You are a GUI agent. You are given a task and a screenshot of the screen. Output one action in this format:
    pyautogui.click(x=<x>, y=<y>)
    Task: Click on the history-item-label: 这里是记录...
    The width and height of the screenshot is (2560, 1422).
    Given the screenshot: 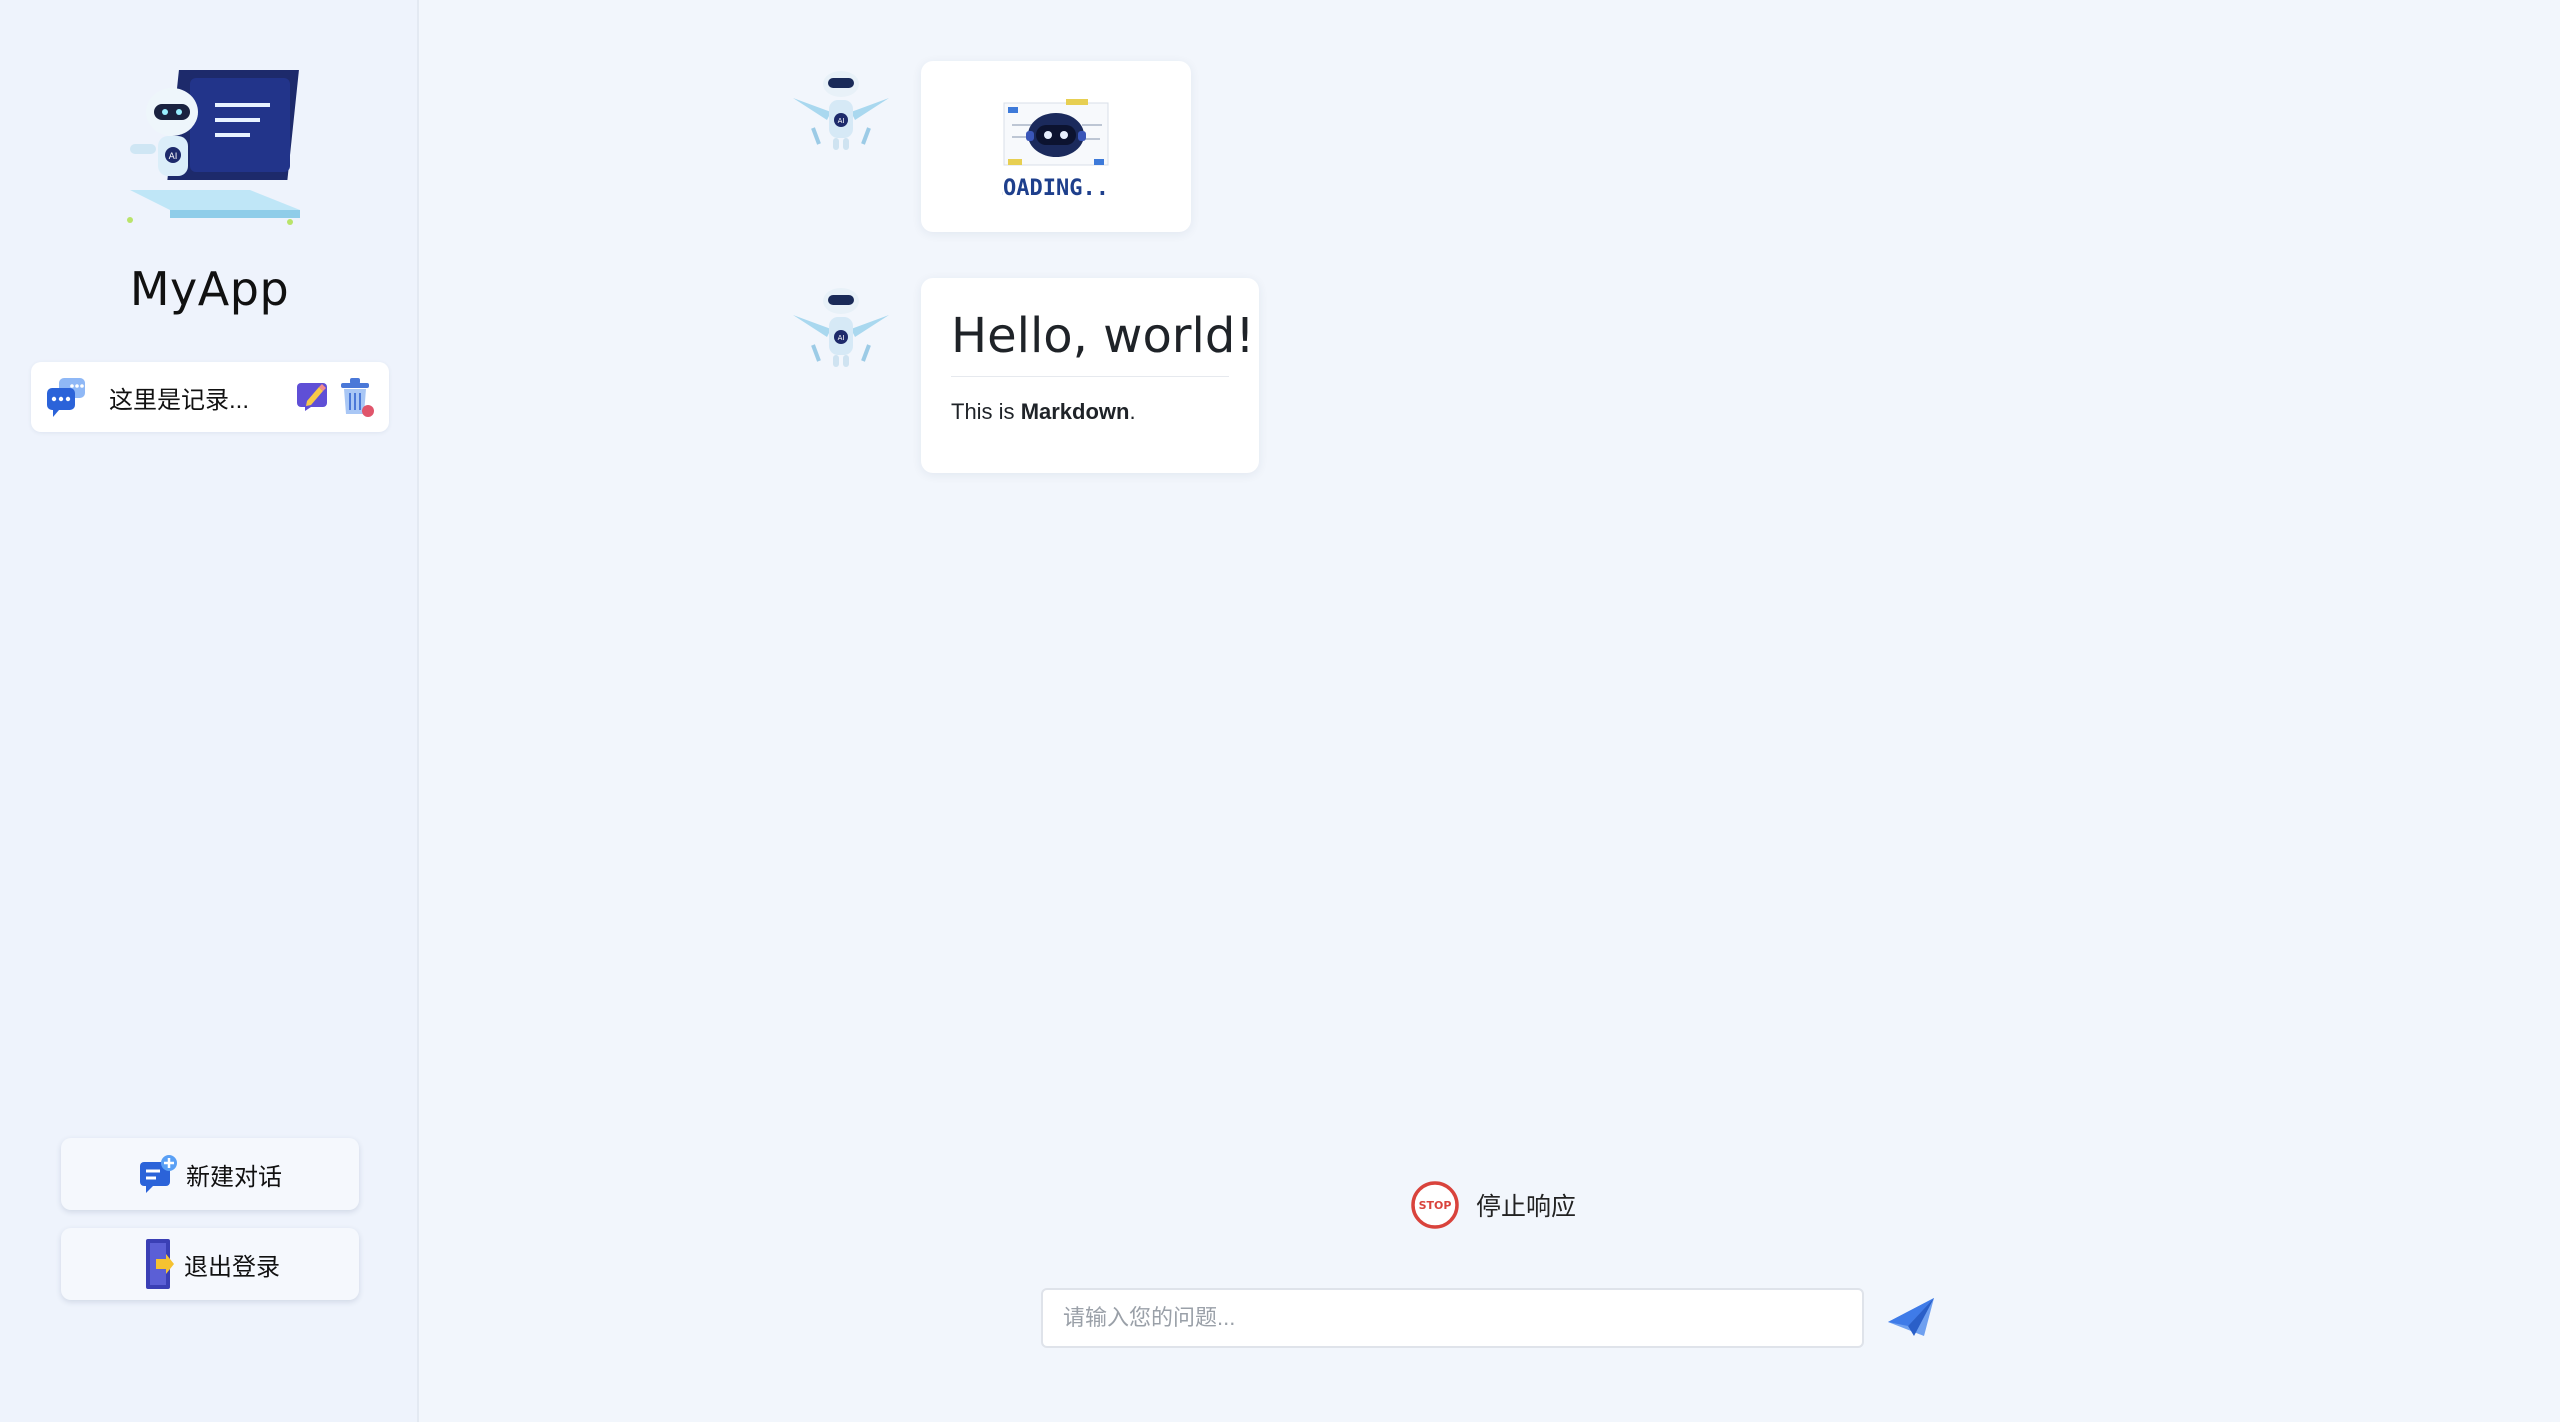 What is the action you would take?
    pyautogui.click(x=179, y=400)
    